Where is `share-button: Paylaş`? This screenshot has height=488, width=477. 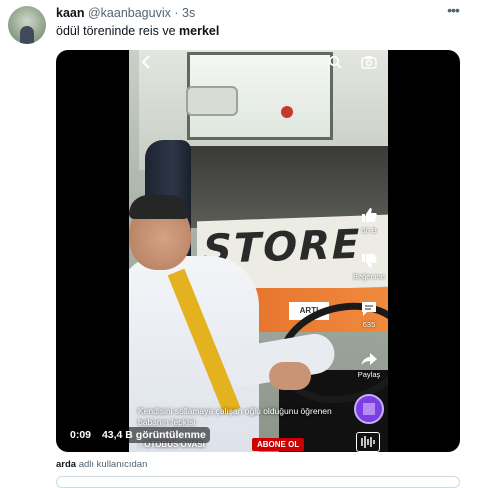
share-button: Paylaş is located at coordinates (369, 364).